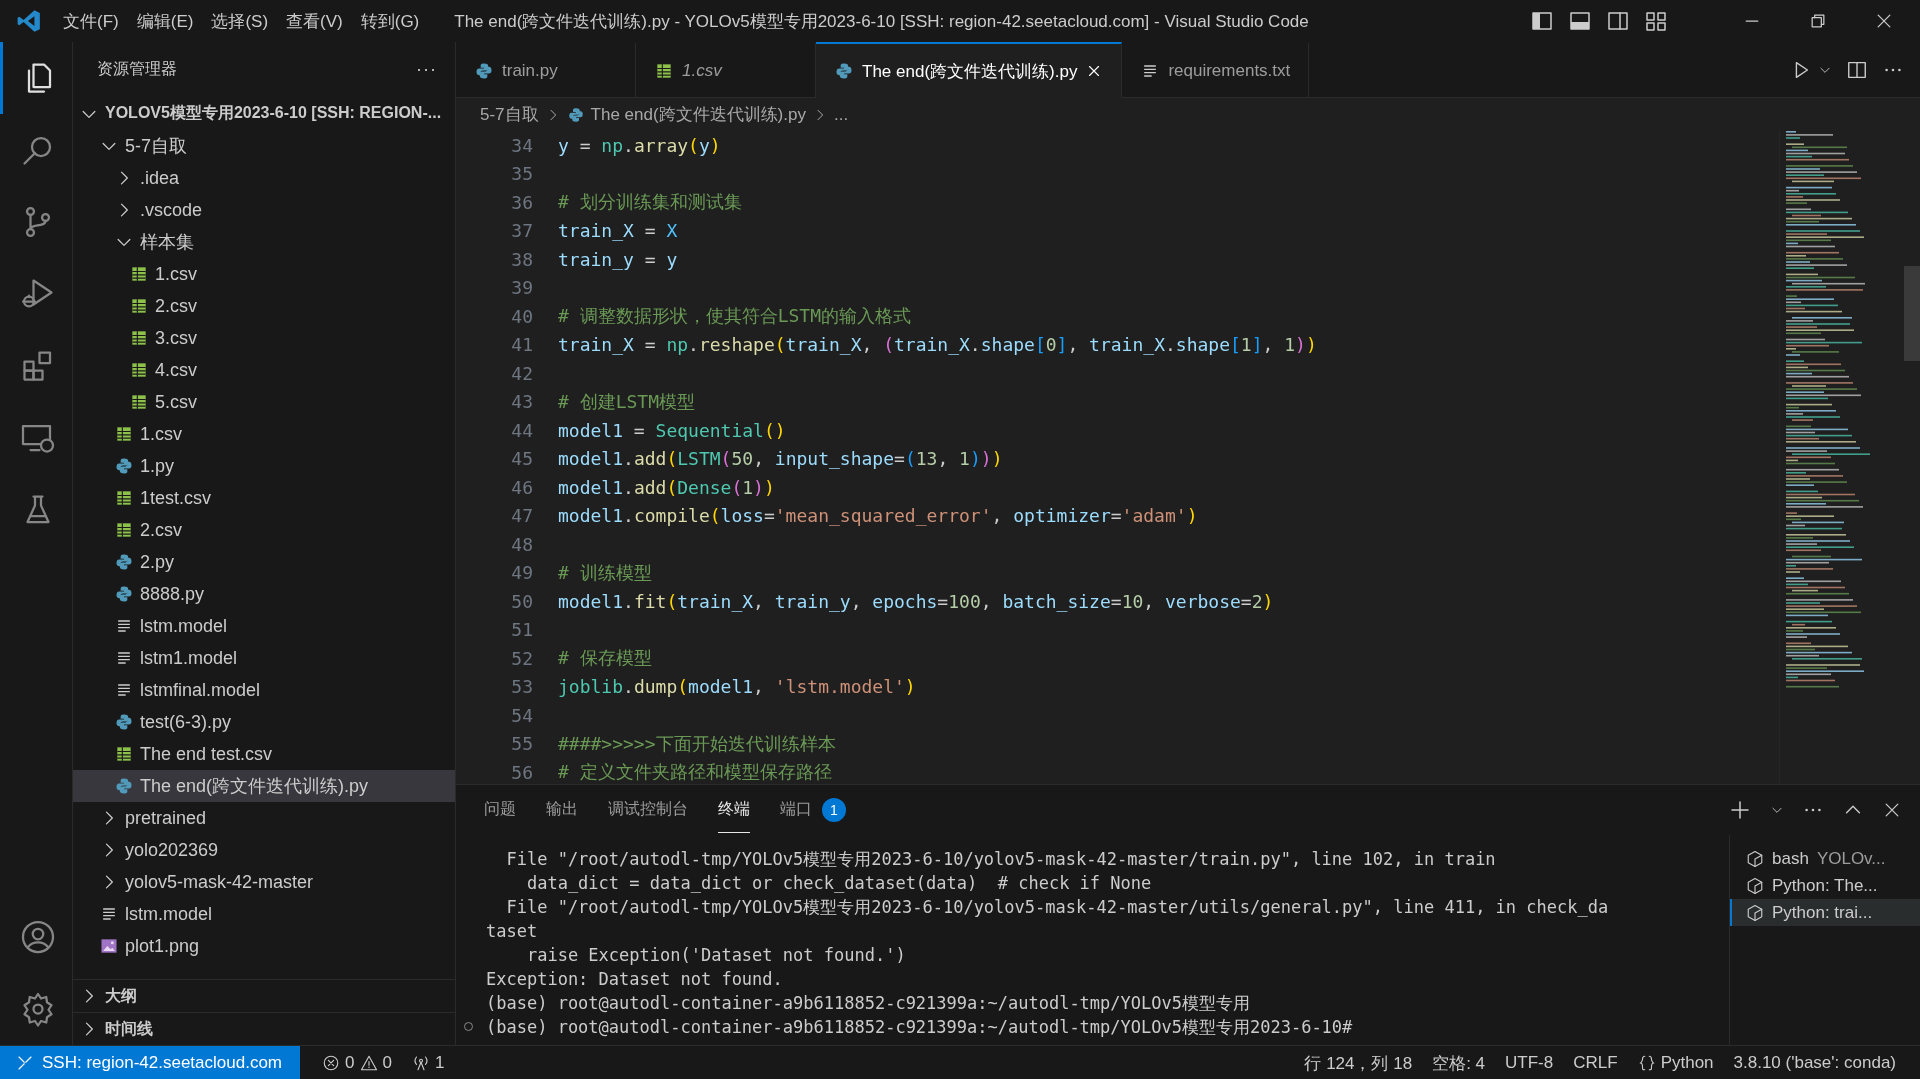  What do you see at coordinates (521, 516) in the screenshot?
I see `line-number: 47` at bounding box center [521, 516].